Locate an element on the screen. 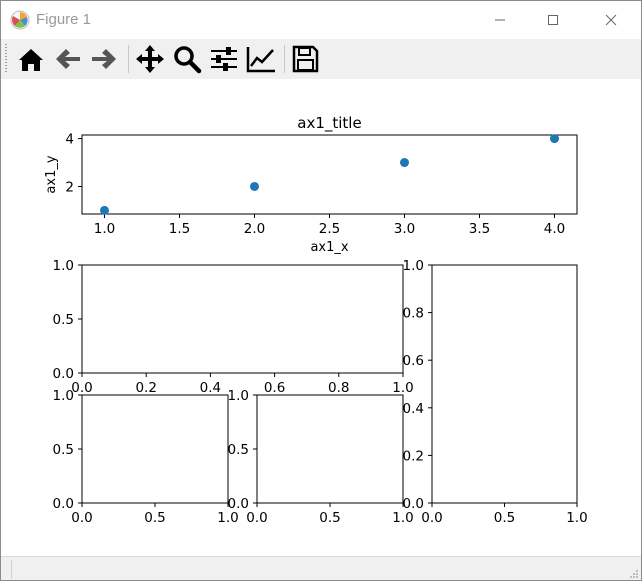 The width and height of the screenshot is (642, 581). move-icon is located at coordinates (150, 59).